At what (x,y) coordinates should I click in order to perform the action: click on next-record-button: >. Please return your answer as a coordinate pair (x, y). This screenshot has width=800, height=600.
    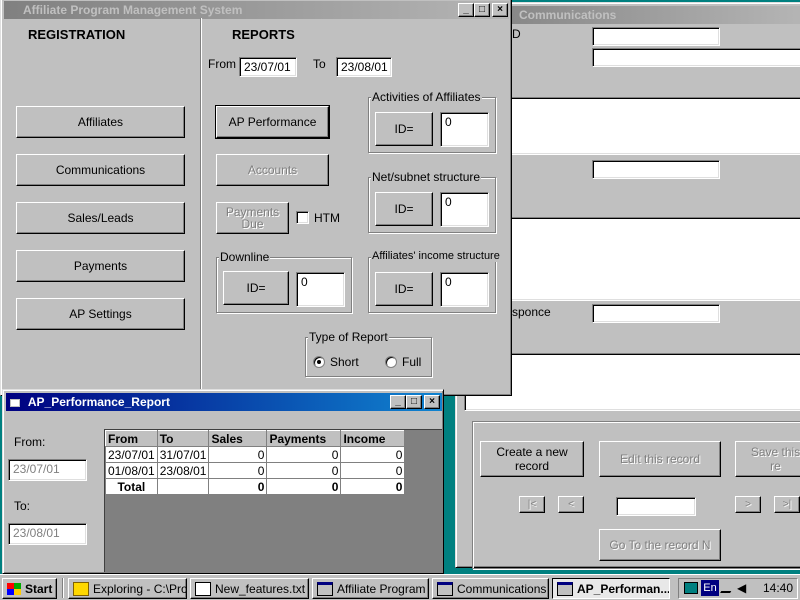
    Looking at the image, I should click on (748, 504).